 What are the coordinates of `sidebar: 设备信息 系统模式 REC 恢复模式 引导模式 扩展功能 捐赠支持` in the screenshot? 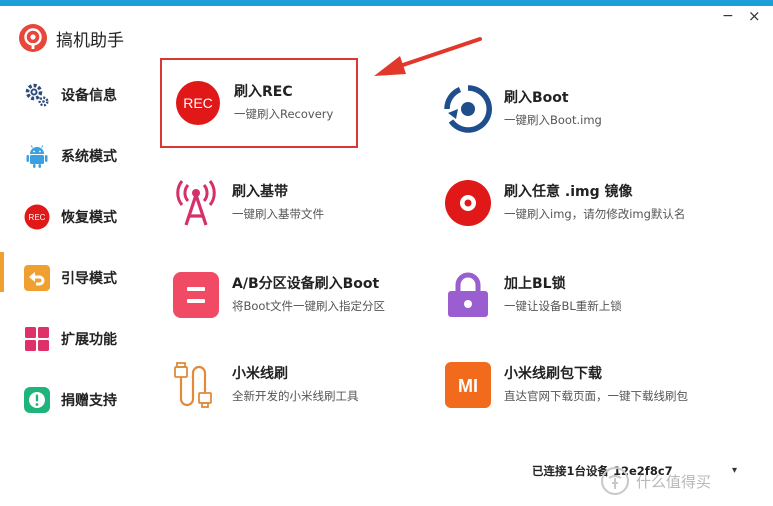 It's located at (75, 247).